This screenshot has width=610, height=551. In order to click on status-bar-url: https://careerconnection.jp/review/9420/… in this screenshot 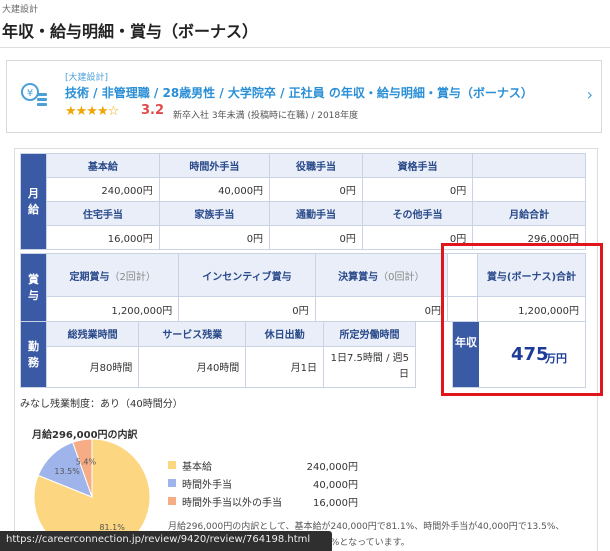, I will do `click(166, 541)`.